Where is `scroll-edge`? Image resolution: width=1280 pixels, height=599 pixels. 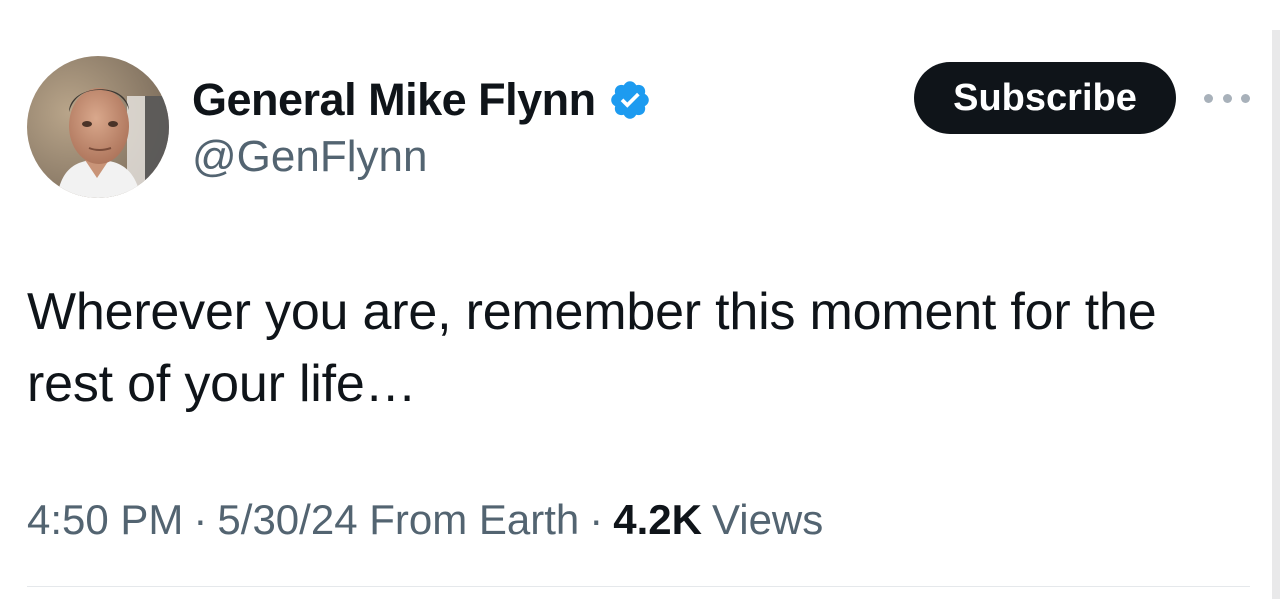
scroll-edge is located at coordinates (1276, 314).